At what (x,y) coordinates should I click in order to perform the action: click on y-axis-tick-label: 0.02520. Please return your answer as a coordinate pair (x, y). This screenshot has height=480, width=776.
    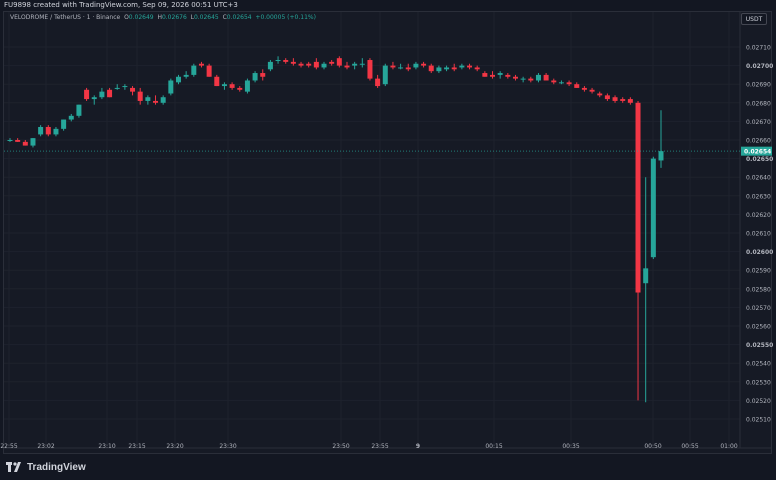
    Looking at the image, I should click on (758, 401).